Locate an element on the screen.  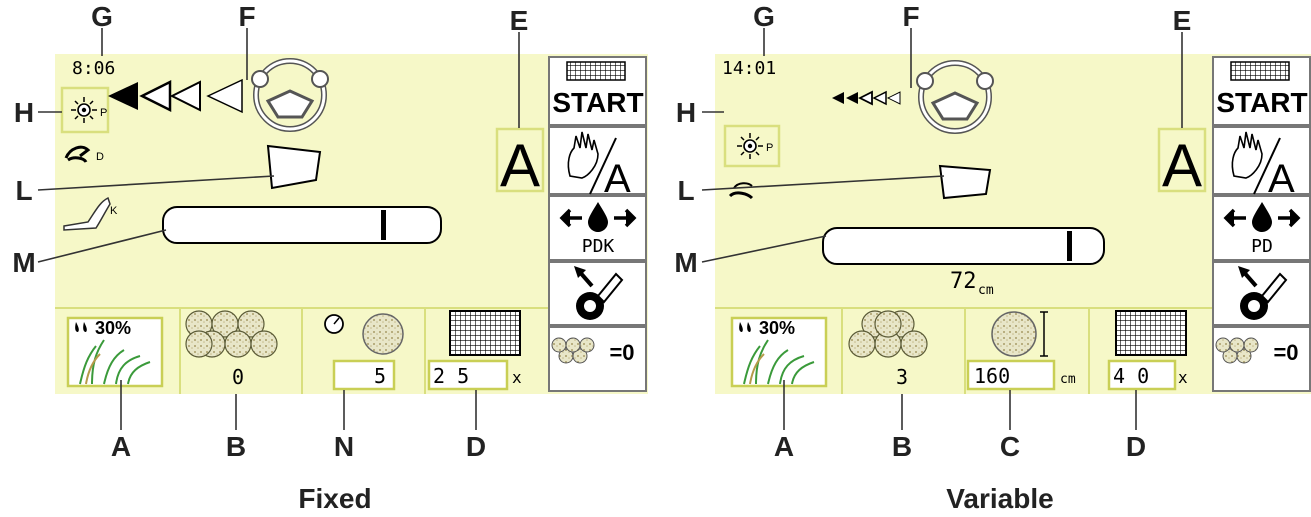
side-menu: START PD =0 is located at coordinates (1261, 224).